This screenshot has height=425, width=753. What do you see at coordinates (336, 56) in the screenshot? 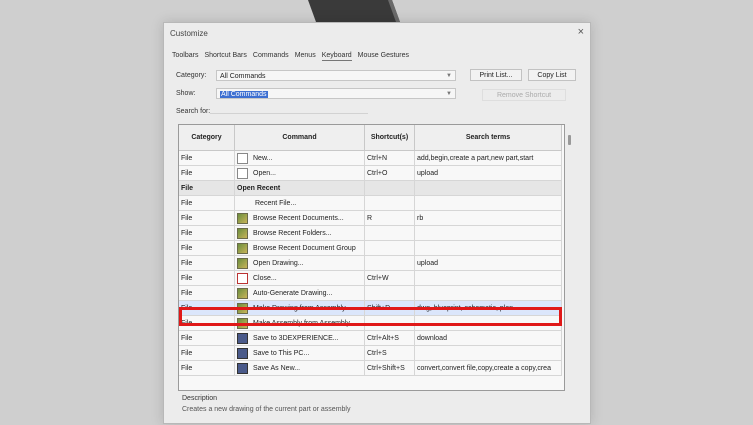
I see `tab-keyboard: Keyboard` at bounding box center [336, 56].